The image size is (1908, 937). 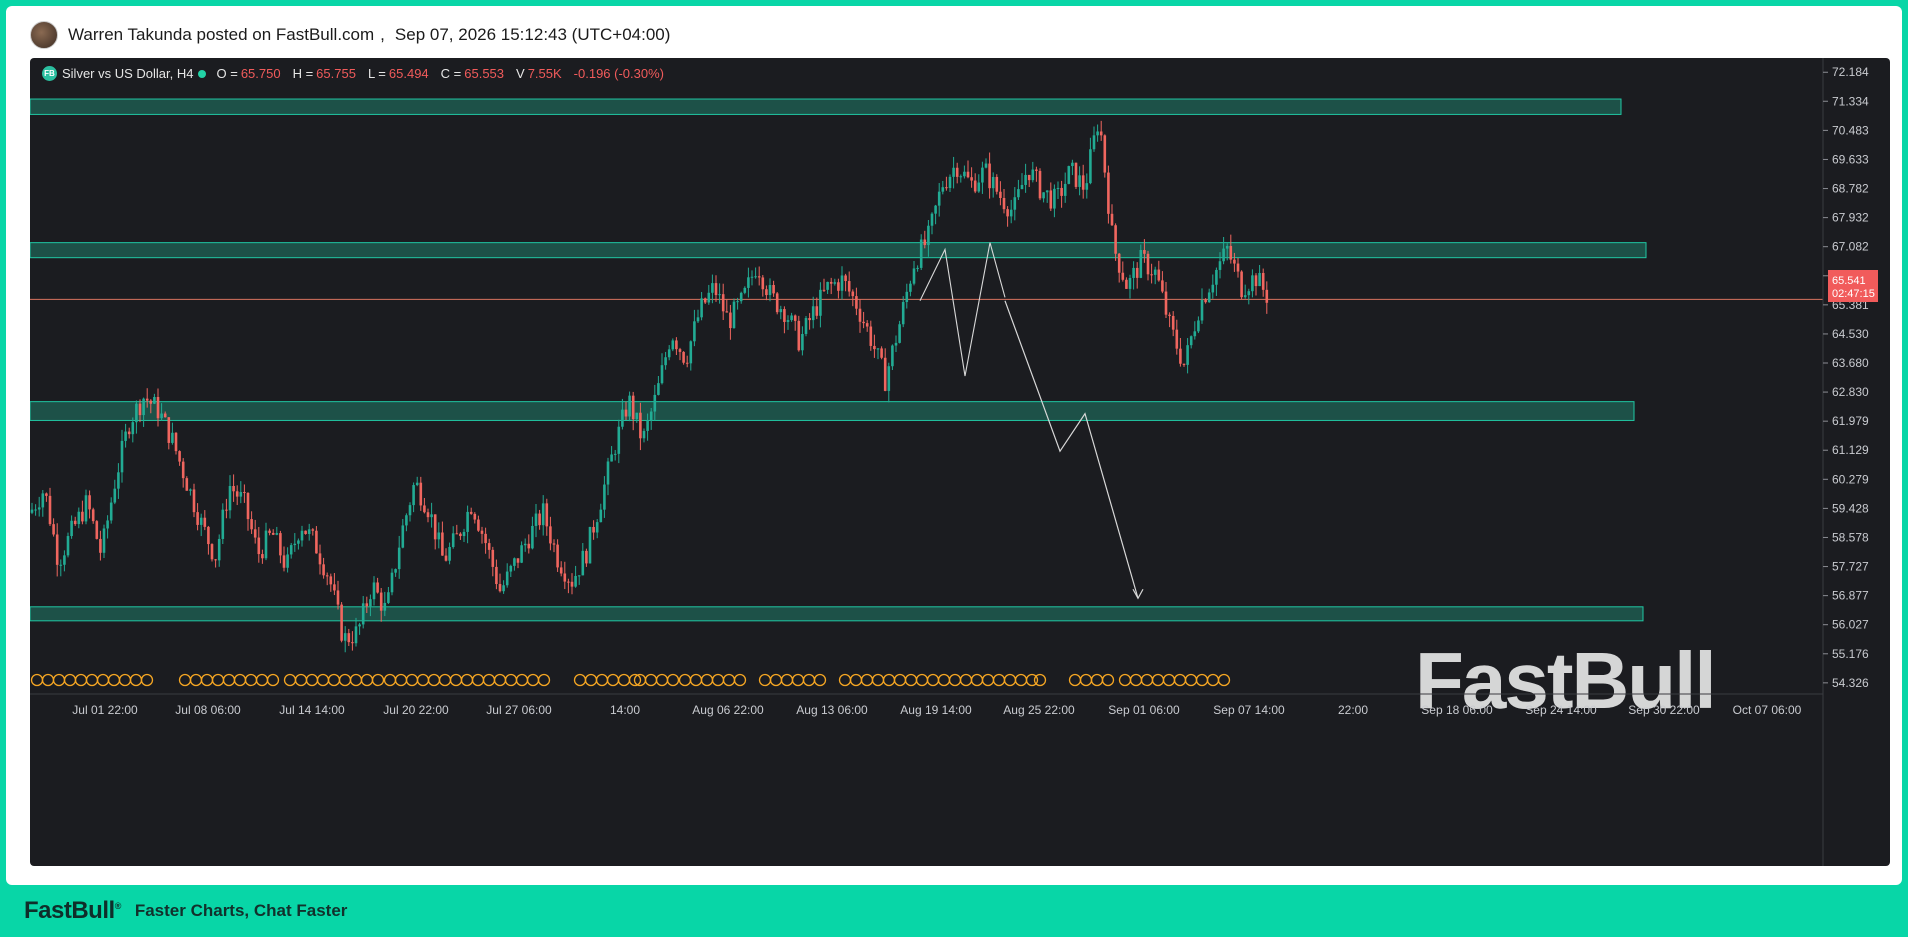 What do you see at coordinates (49, 73) in the screenshot?
I see `fastbull-badge-icon: FB` at bounding box center [49, 73].